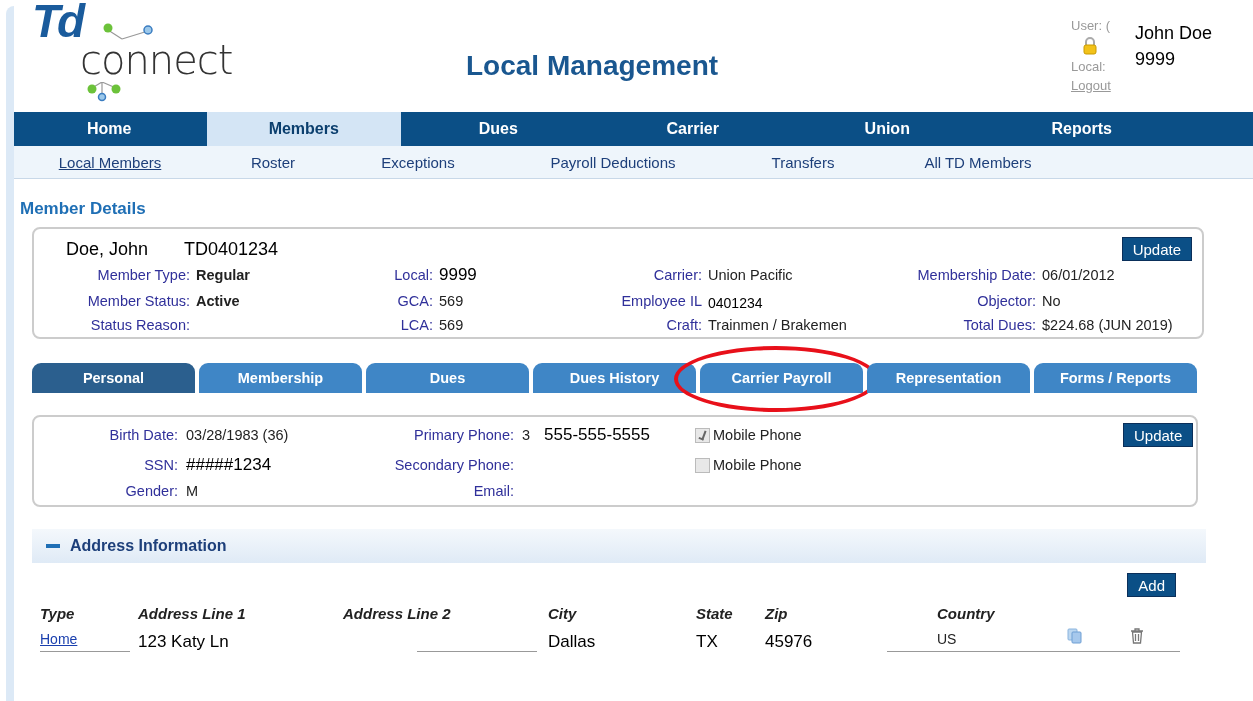 The height and width of the screenshot is (701, 1253). I want to click on nav-tab: Union, so click(887, 129).